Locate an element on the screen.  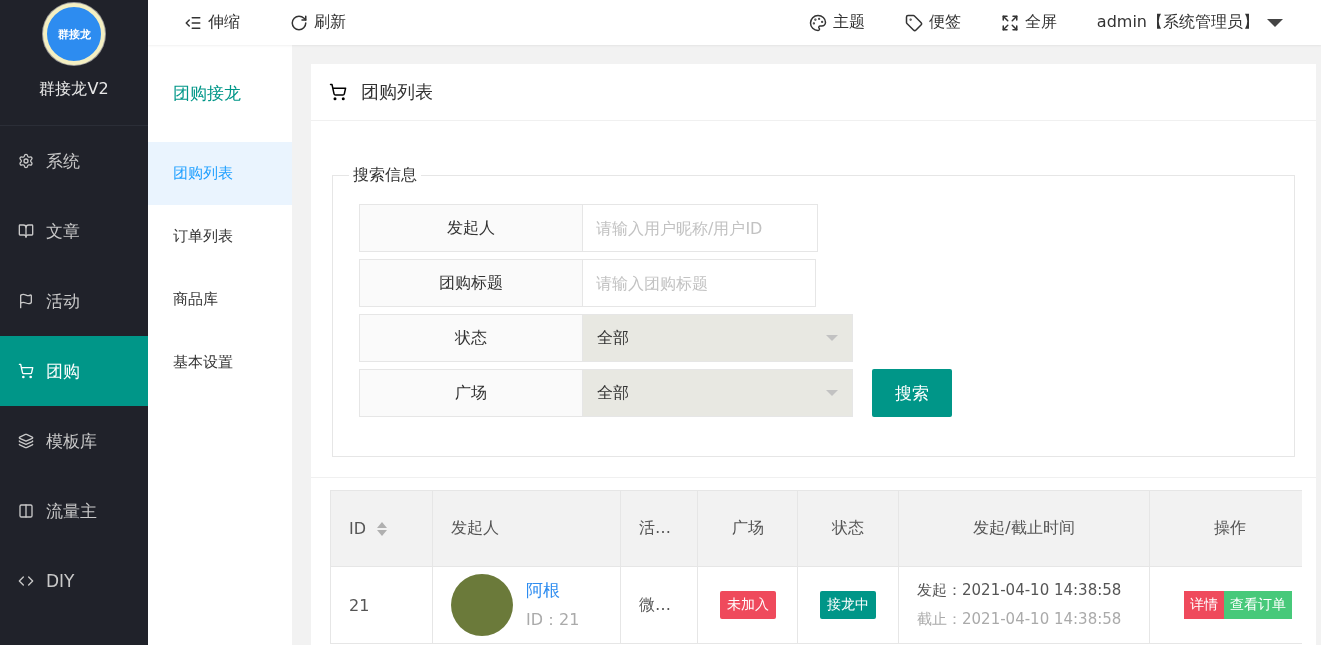
end-time: 截止：2021-04-10 14:38:58 is located at coordinates (1019, 619).